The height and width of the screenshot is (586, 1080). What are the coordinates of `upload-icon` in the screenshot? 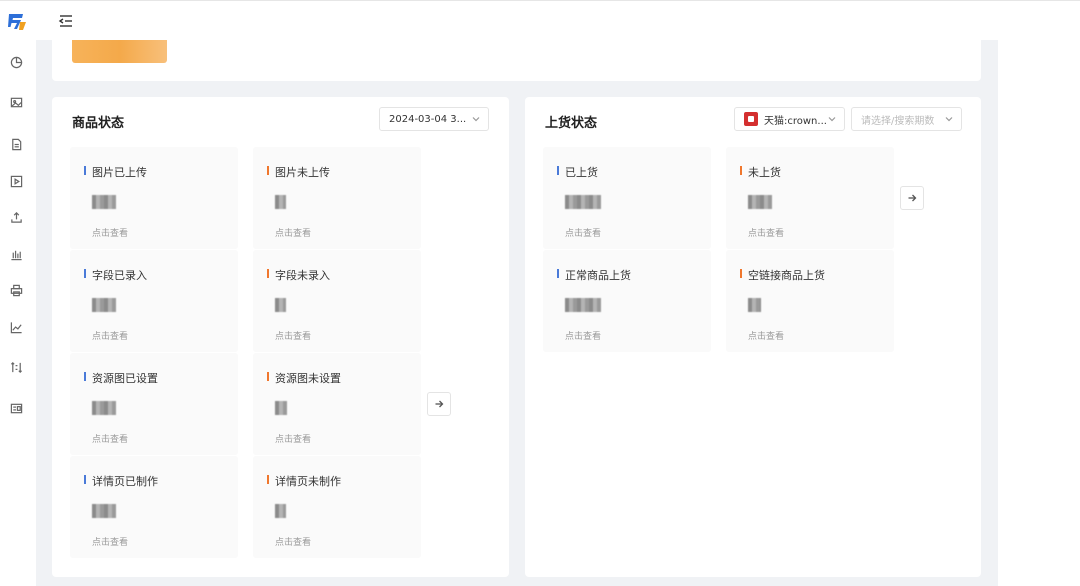 It's located at (16, 217).